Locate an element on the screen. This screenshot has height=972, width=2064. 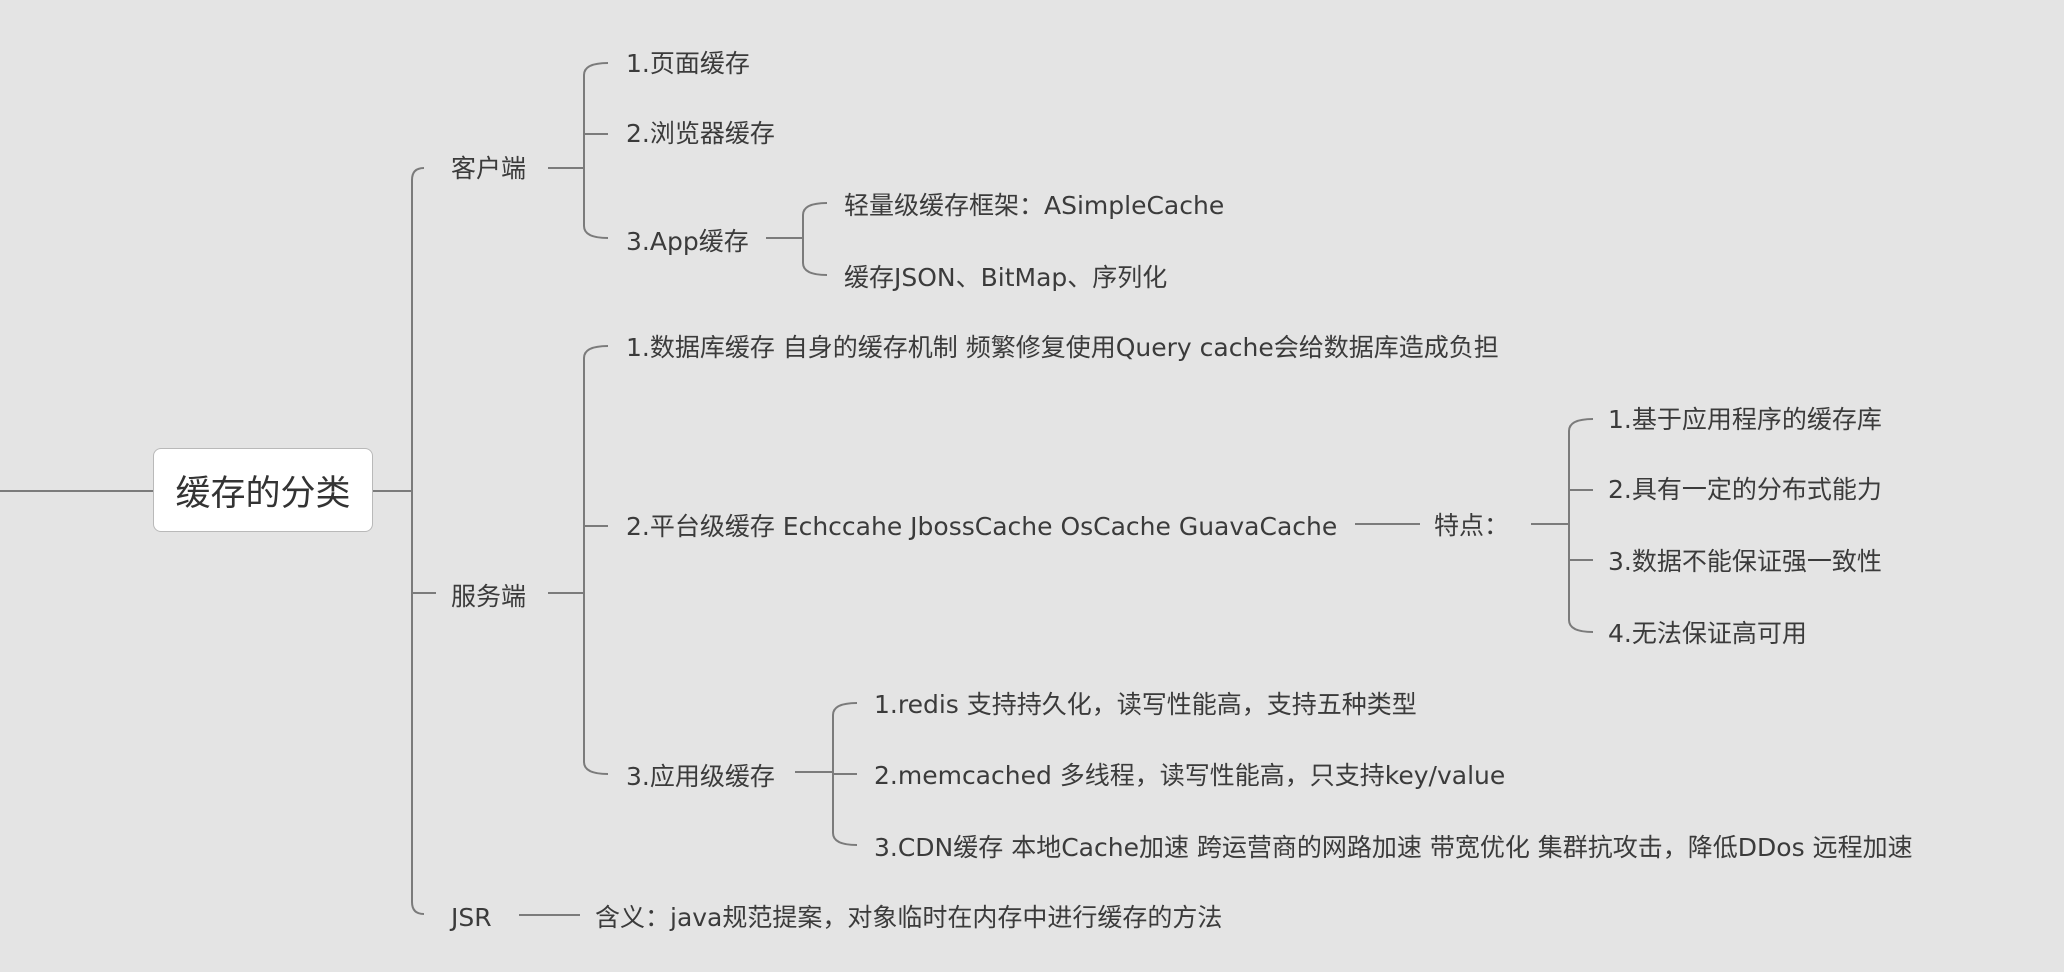
root-node: 缓存的分类 is located at coordinates (263, 490).